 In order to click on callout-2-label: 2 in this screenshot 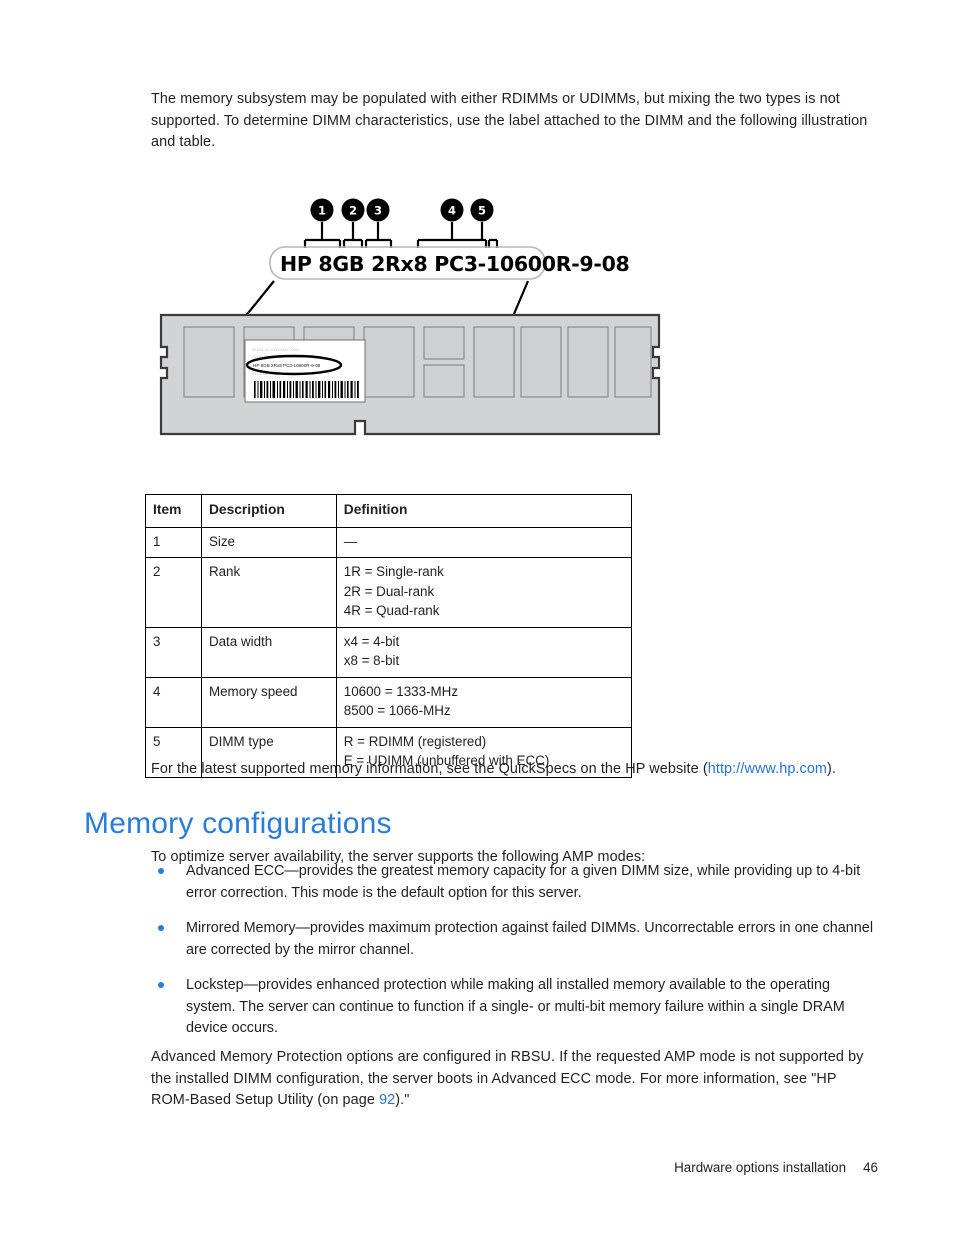, I will do `click(353, 210)`.